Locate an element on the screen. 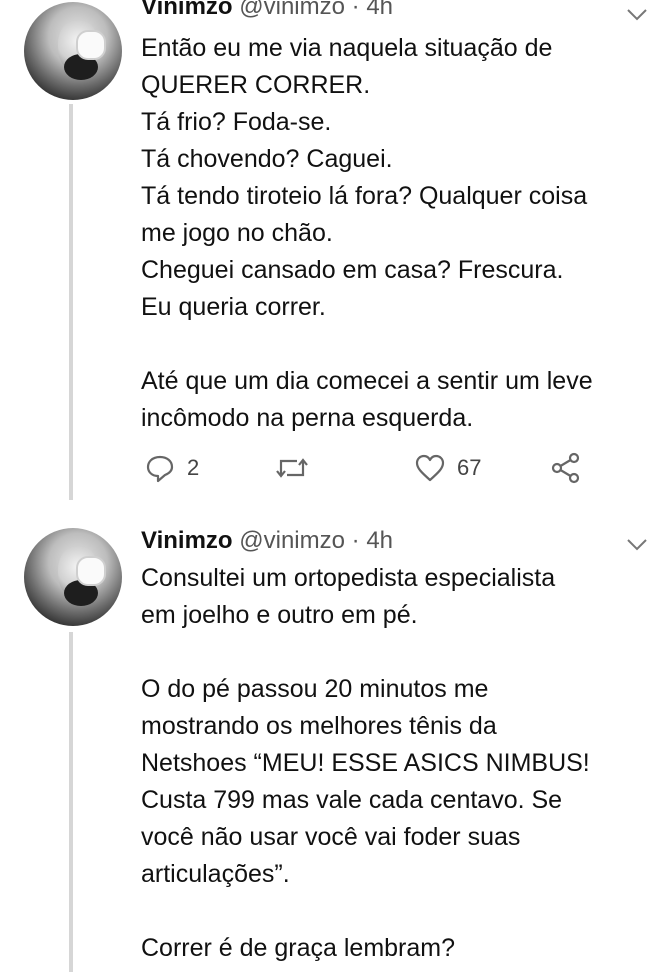 Image resolution: width=670 pixels, height=972 pixels. share-button is located at coordinates (566, 468).